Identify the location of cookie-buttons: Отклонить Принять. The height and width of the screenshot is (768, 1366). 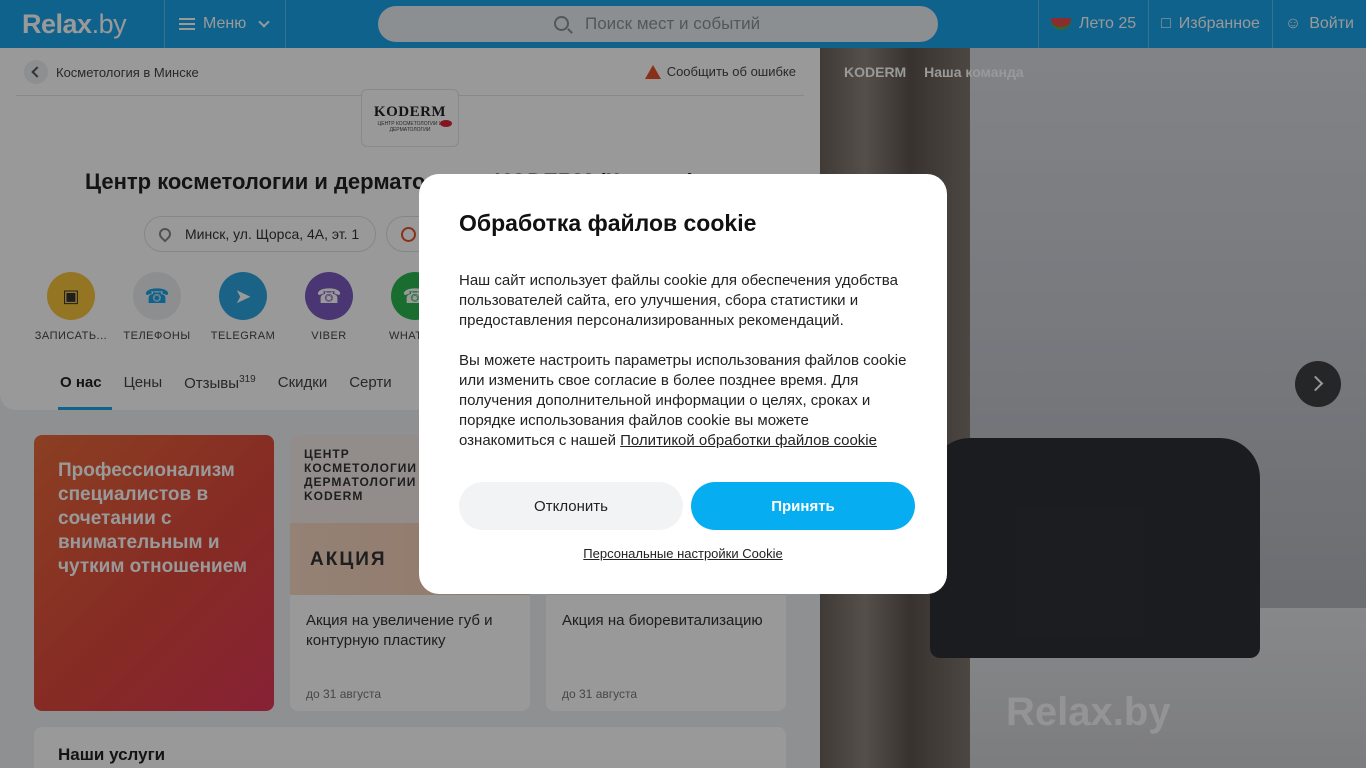
(687, 506).